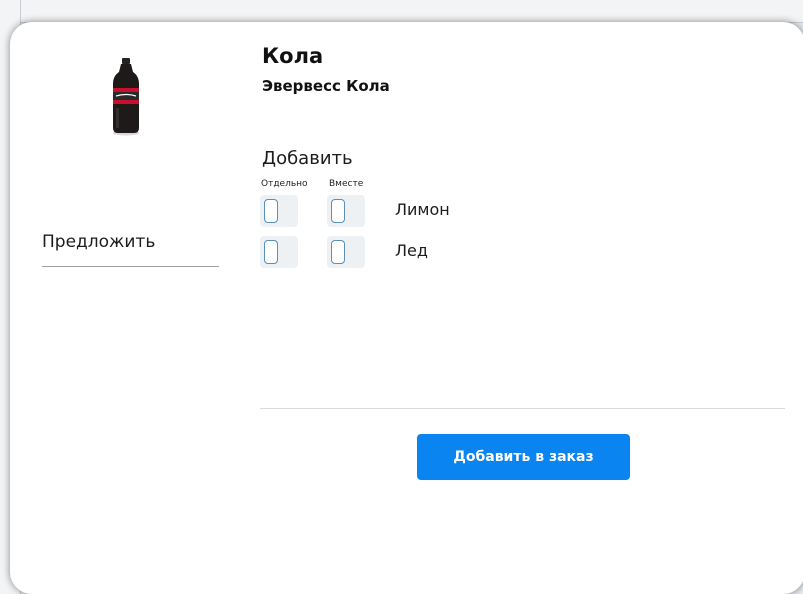 The image size is (803, 594). What do you see at coordinates (523, 457) in the screenshot?
I see `add-to-order-button: Добавить в заказ` at bounding box center [523, 457].